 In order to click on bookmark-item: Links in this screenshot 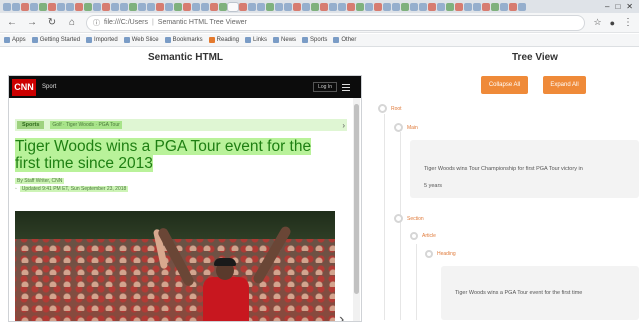, I will do `click(256, 40)`.